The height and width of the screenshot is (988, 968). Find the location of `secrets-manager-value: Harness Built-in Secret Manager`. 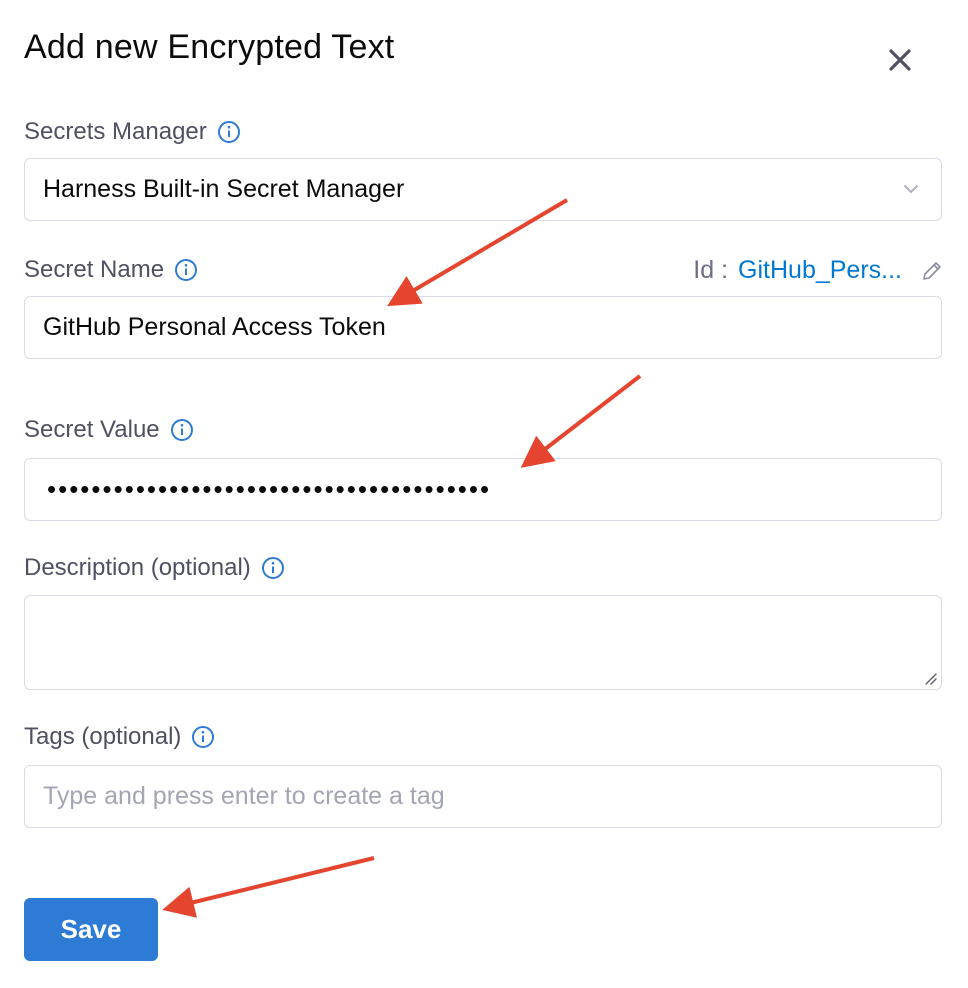

secrets-manager-value: Harness Built-in Secret Manager is located at coordinates (224, 189).